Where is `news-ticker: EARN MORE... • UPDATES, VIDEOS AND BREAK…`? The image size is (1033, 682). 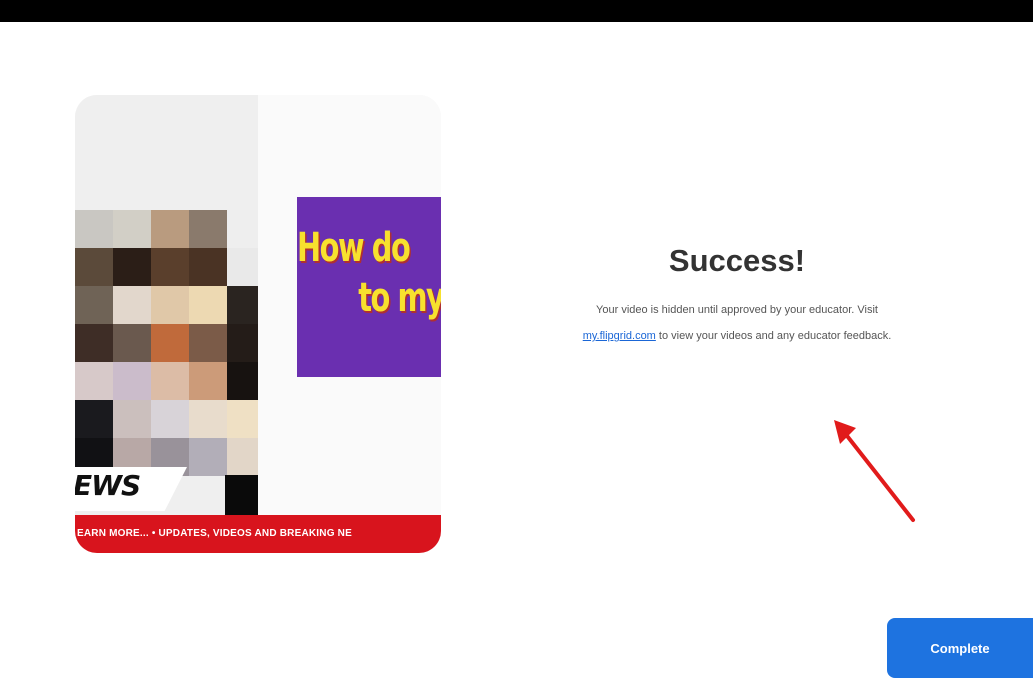 news-ticker: EARN MORE... • UPDATES, VIDEOS AND BREAK… is located at coordinates (258, 534).